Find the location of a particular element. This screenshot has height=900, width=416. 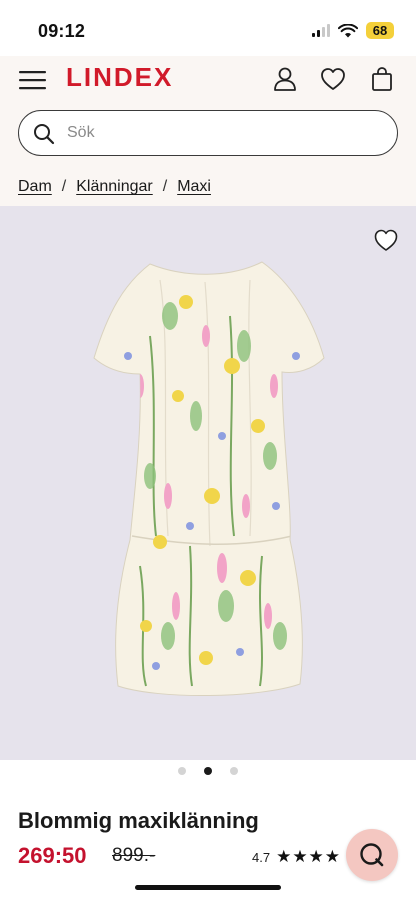

menu-icon is located at coordinates (33, 80).